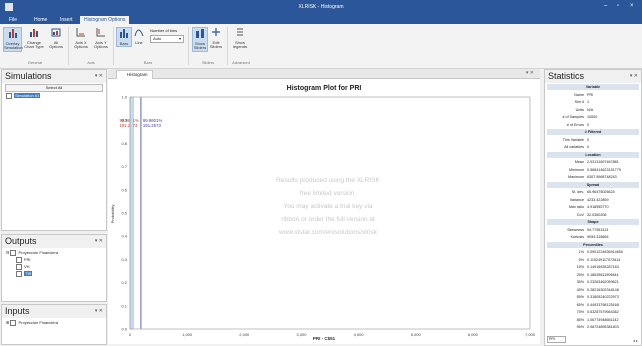 Image resolution: width=642 pixels, height=346 pixels. Describe the element at coordinates (598, 237) in the screenshot. I see `stats-value: 9094.318684` at that location.